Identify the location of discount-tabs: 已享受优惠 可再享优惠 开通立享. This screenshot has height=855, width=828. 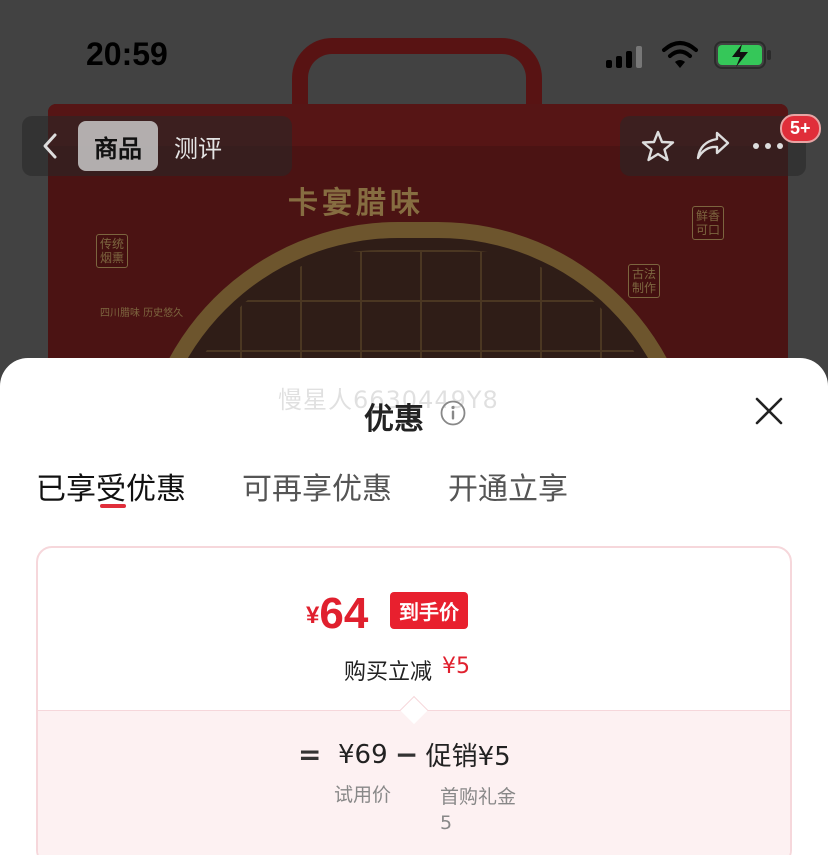
(302, 486).